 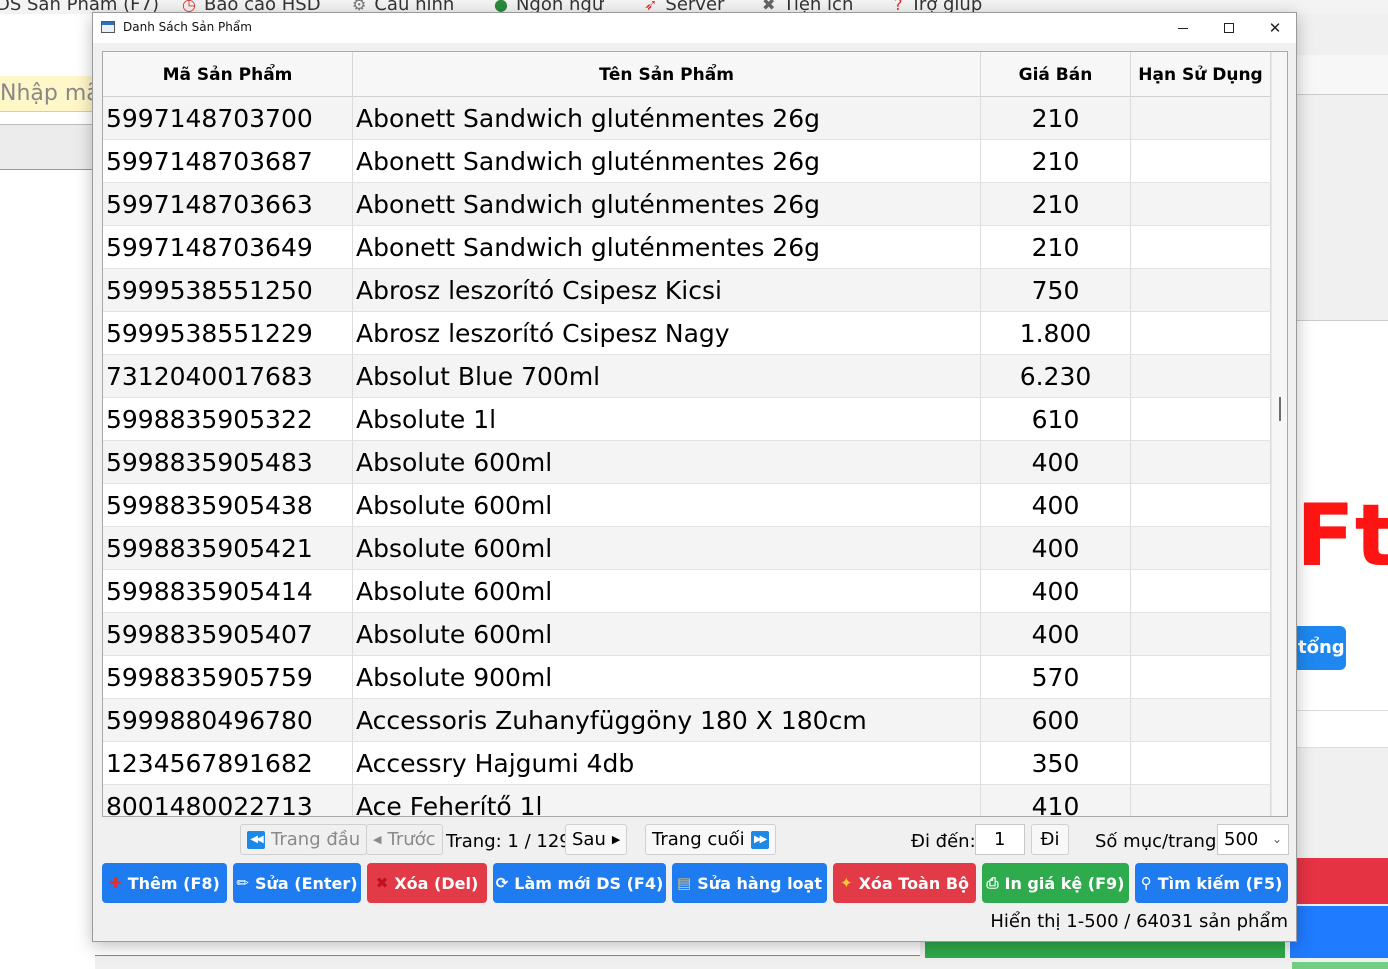 What do you see at coordinates (1342, 75) in the screenshot?
I see `main-right-panel` at bounding box center [1342, 75].